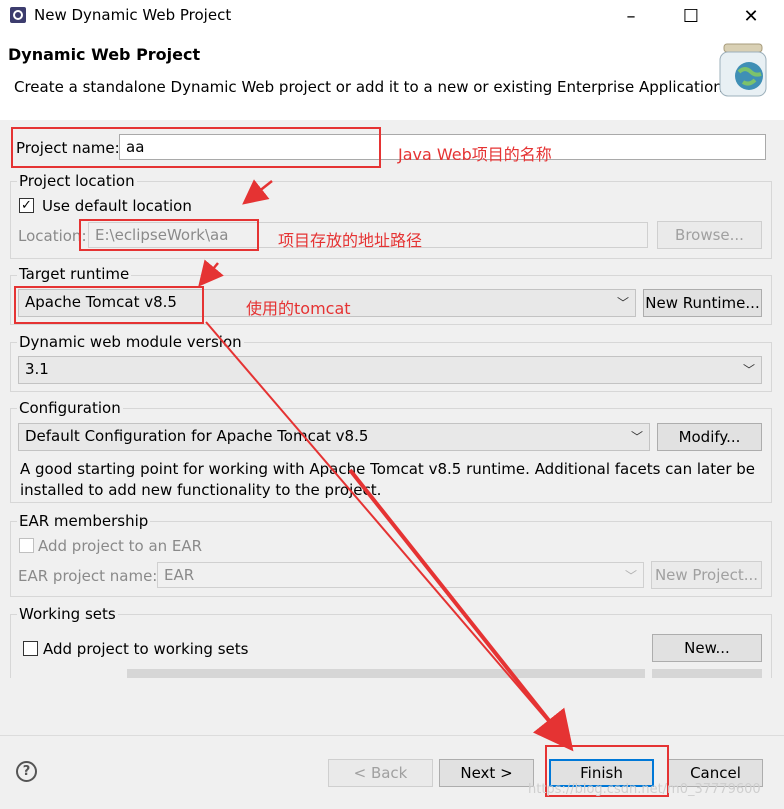  What do you see at coordinates (461, 610) in the screenshot?
I see `arrow-to-finish-thick` at bounding box center [461, 610].